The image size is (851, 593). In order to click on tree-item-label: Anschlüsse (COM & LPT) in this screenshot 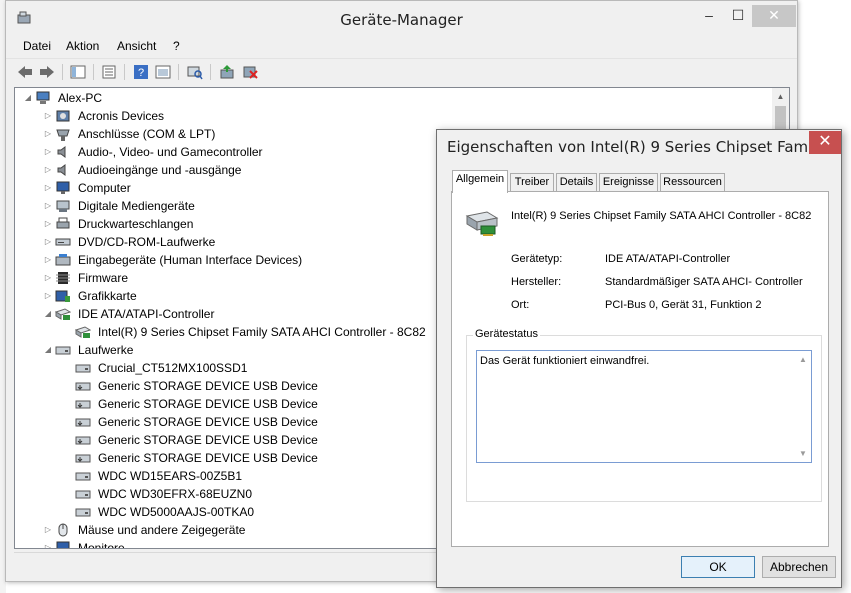, I will do `click(147, 134)`.